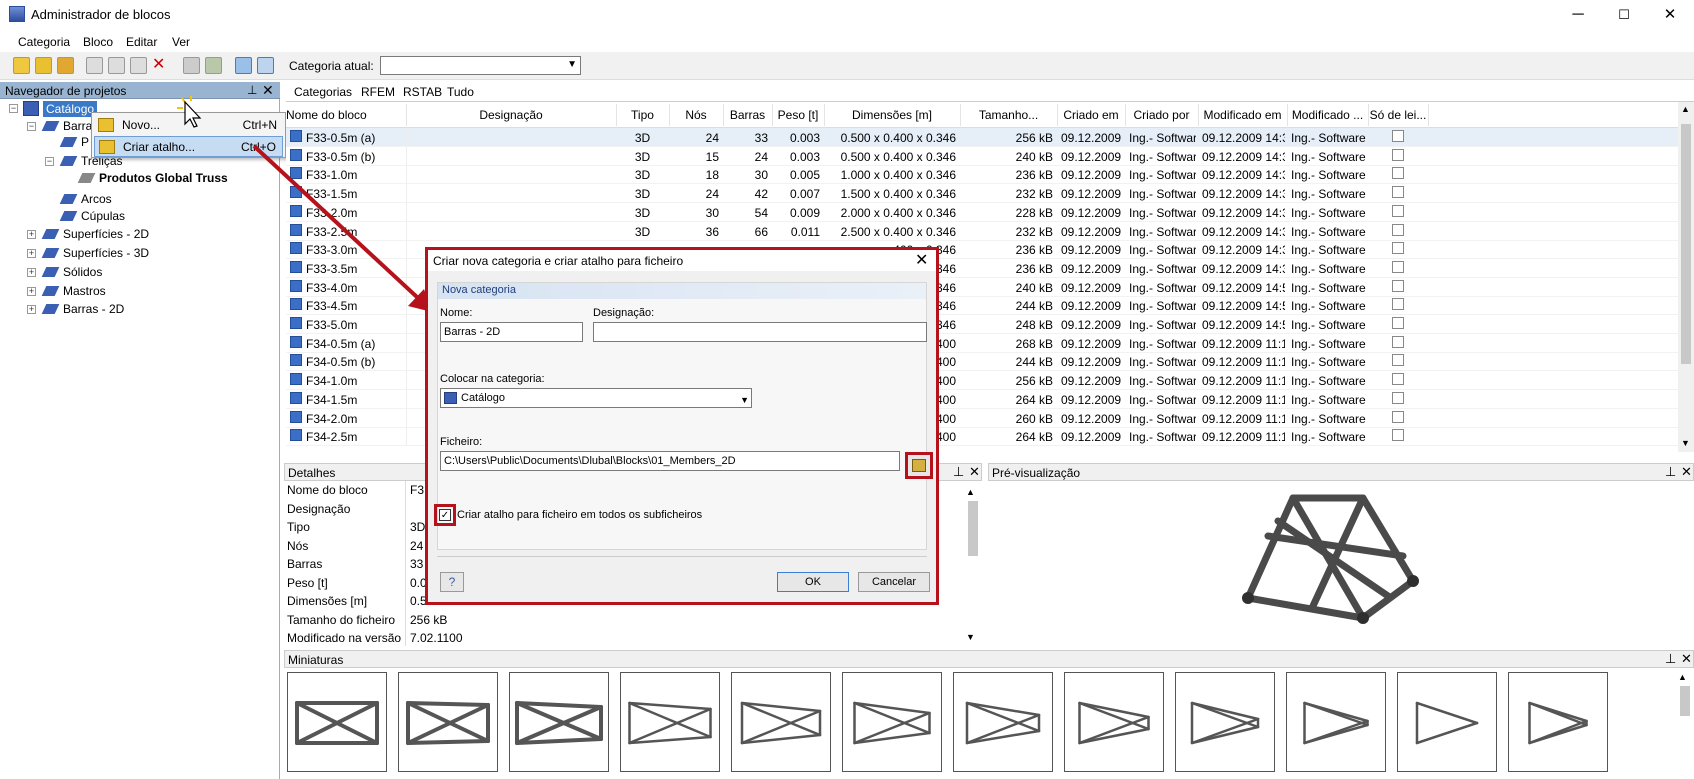 The height and width of the screenshot is (779, 1694). Describe the element at coordinates (696, 115) in the screenshot. I see `column-header: Nós` at that location.